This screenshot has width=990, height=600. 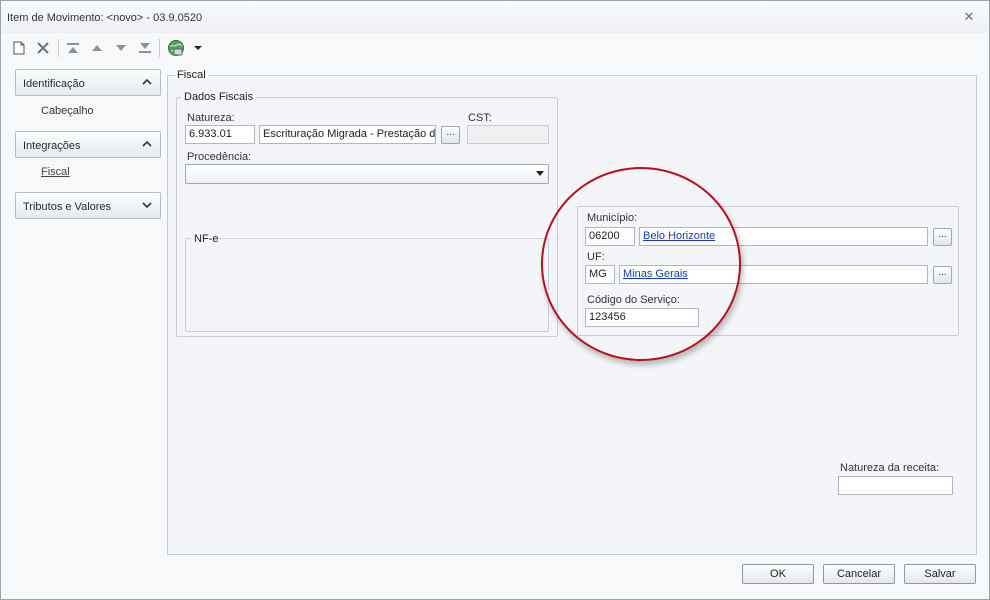 I want to click on codigo-servico-field: 123456, so click(x=642, y=317).